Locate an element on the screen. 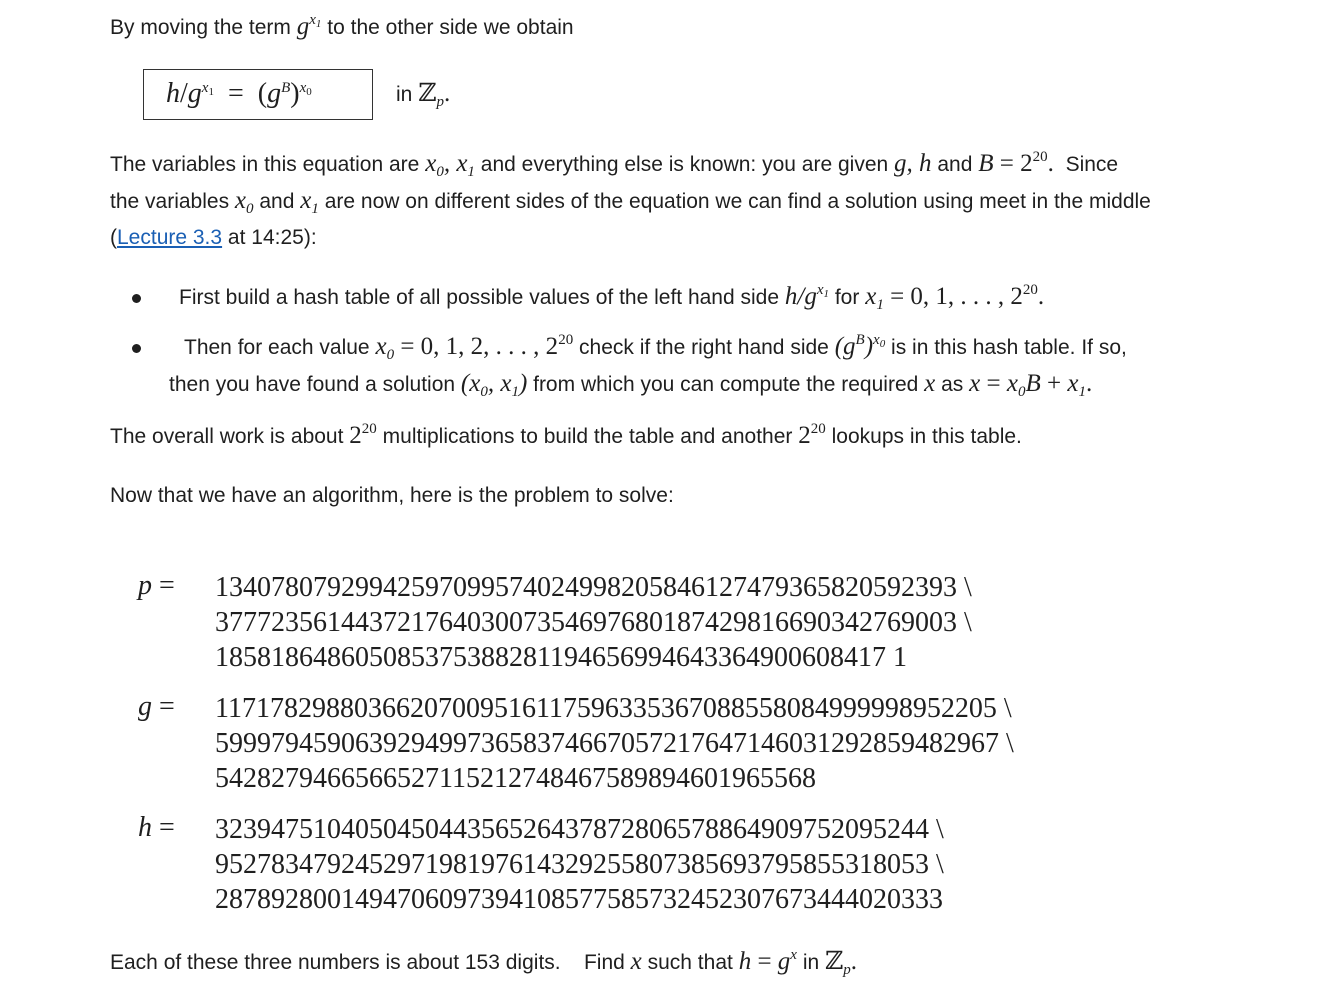  bullet-2-text-a: Then for each value is located at coordinates (277, 347).